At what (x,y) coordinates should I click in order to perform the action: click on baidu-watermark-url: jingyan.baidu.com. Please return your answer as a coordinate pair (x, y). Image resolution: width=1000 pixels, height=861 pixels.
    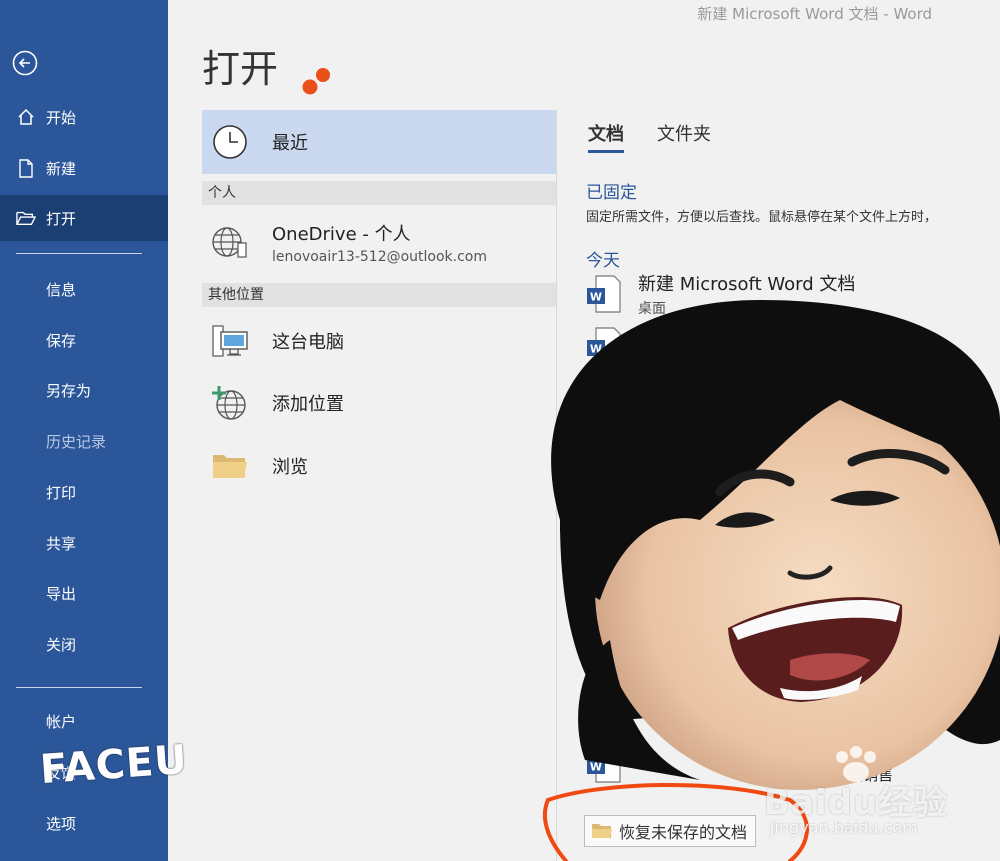
    Looking at the image, I should click on (844, 827).